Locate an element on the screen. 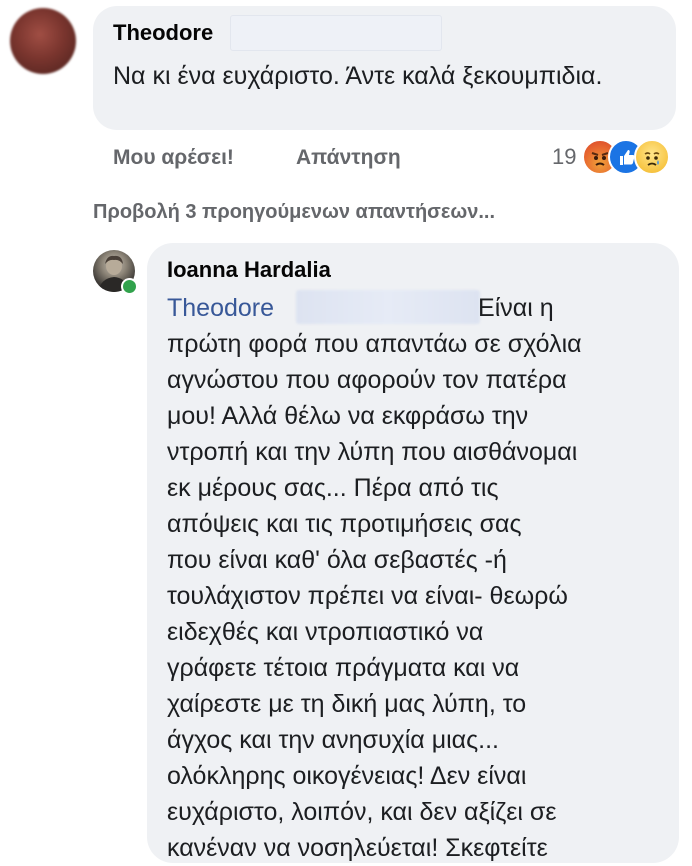  reply-line: αγνώστου που αφορούν τον πατέρα is located at coordinates (367, 380).